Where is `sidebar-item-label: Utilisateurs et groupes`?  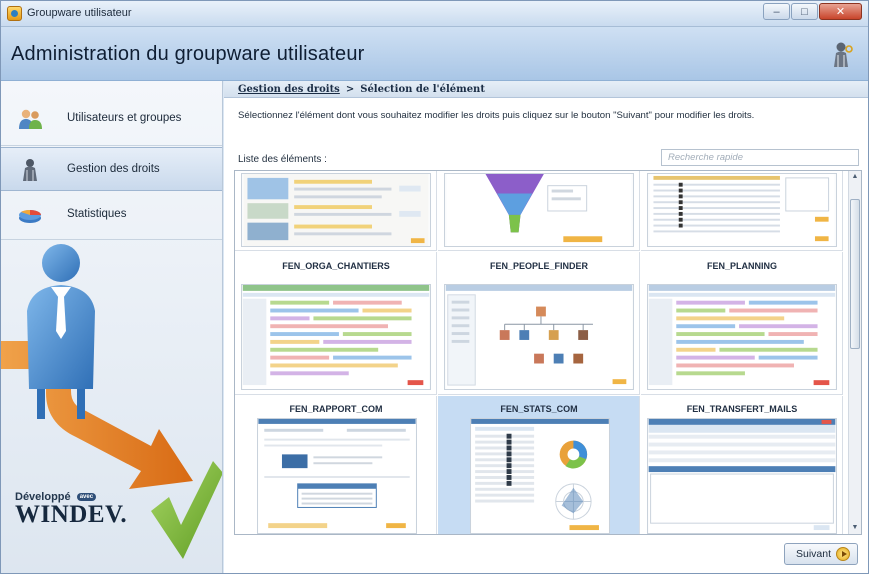
sidebar-item-label: Utilisateurs et groupes is located at coordinates (124, 118).